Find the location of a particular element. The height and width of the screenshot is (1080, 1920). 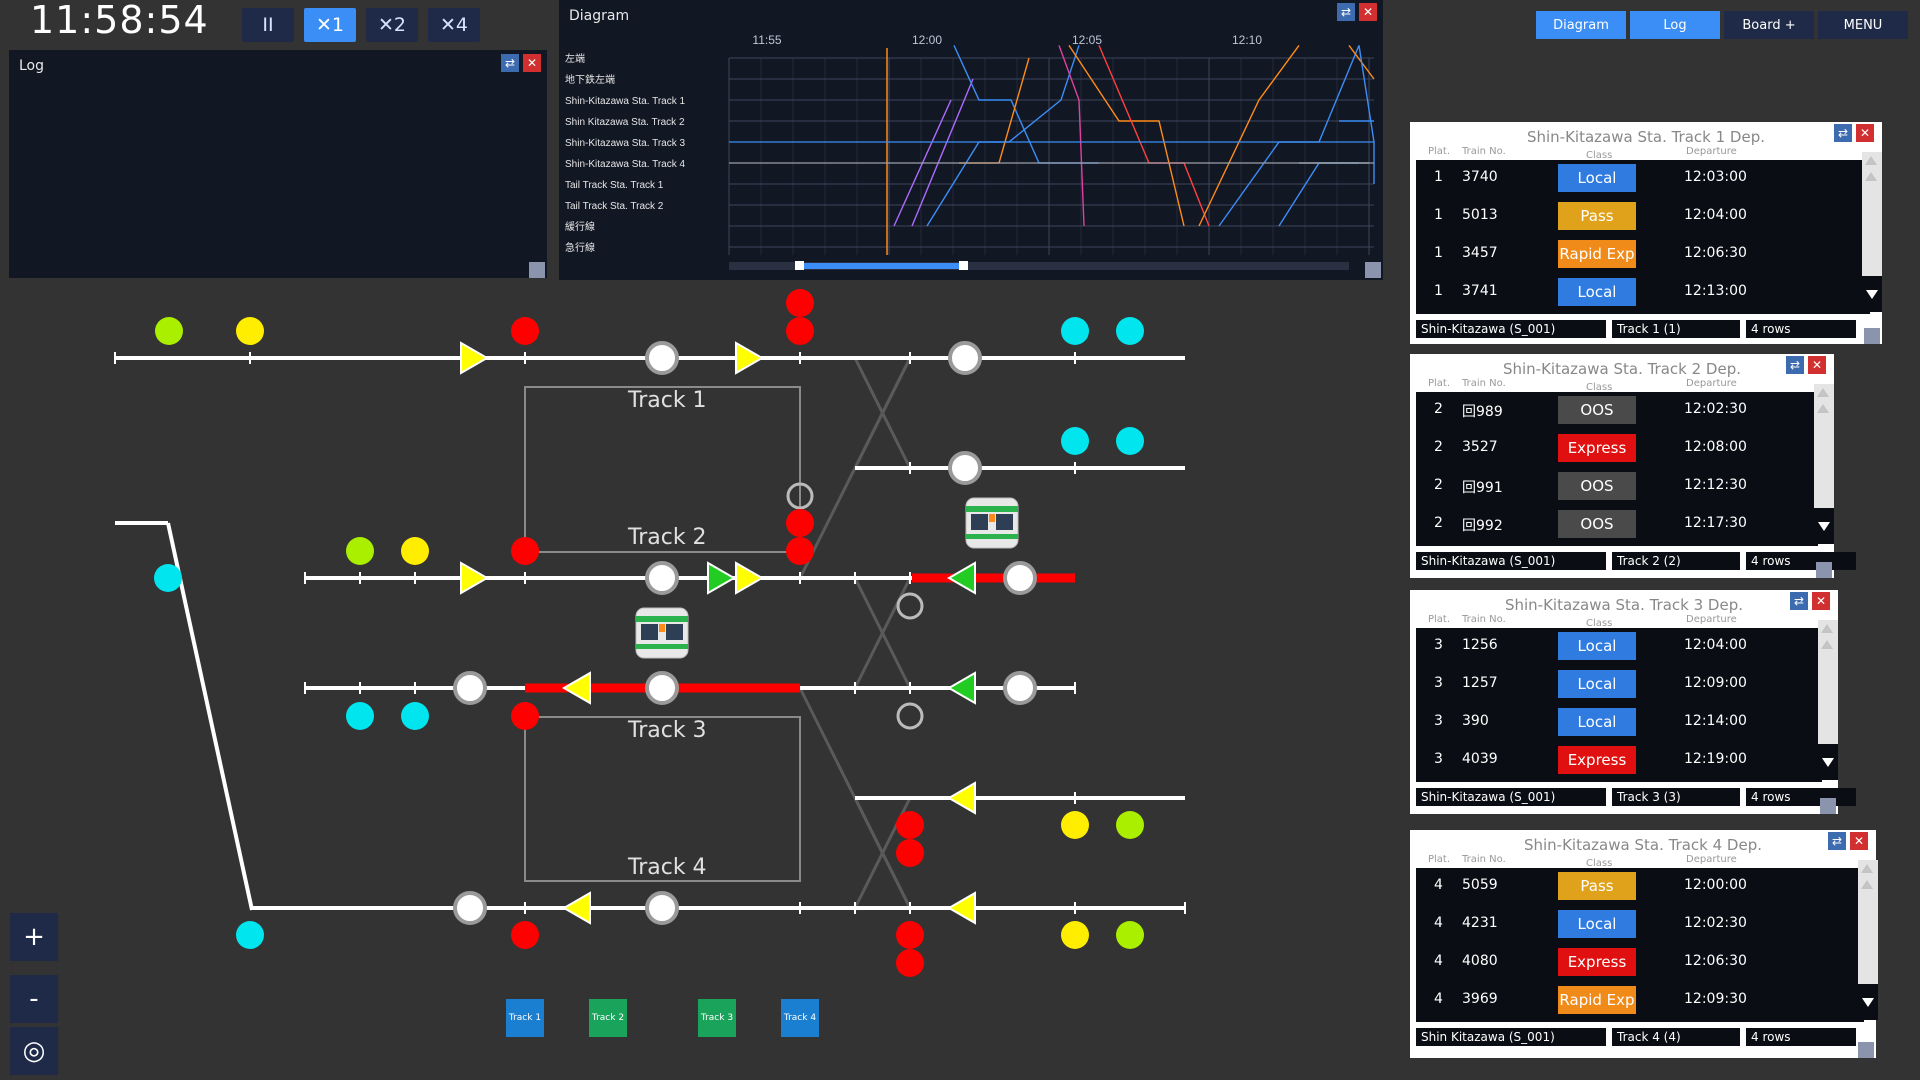

train-no-cell: 回991 is located at coordinates (1482, 488).